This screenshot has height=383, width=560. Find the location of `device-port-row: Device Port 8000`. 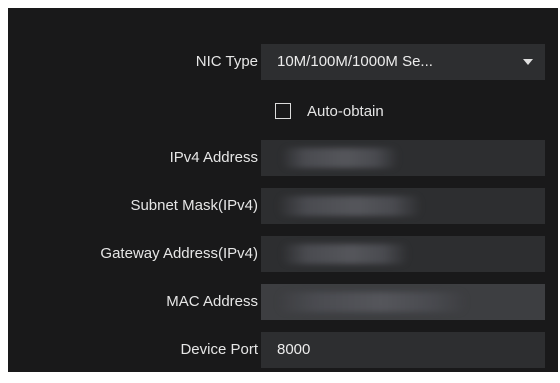

device-port-row: Device Port 8000 is located at coordinates (283, 350).